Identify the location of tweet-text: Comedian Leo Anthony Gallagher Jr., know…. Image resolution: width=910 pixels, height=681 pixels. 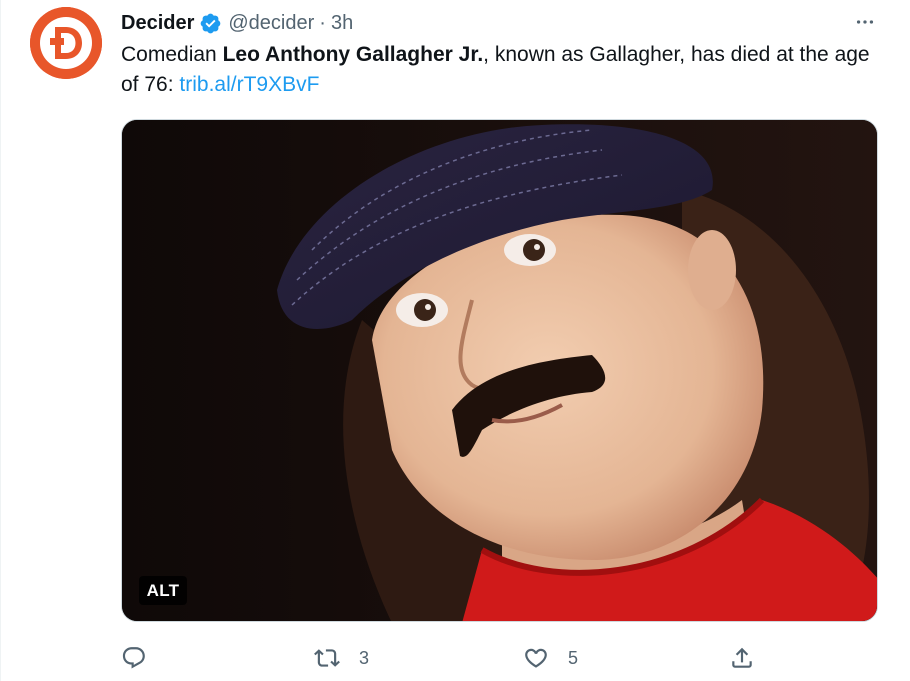
(506, 70).